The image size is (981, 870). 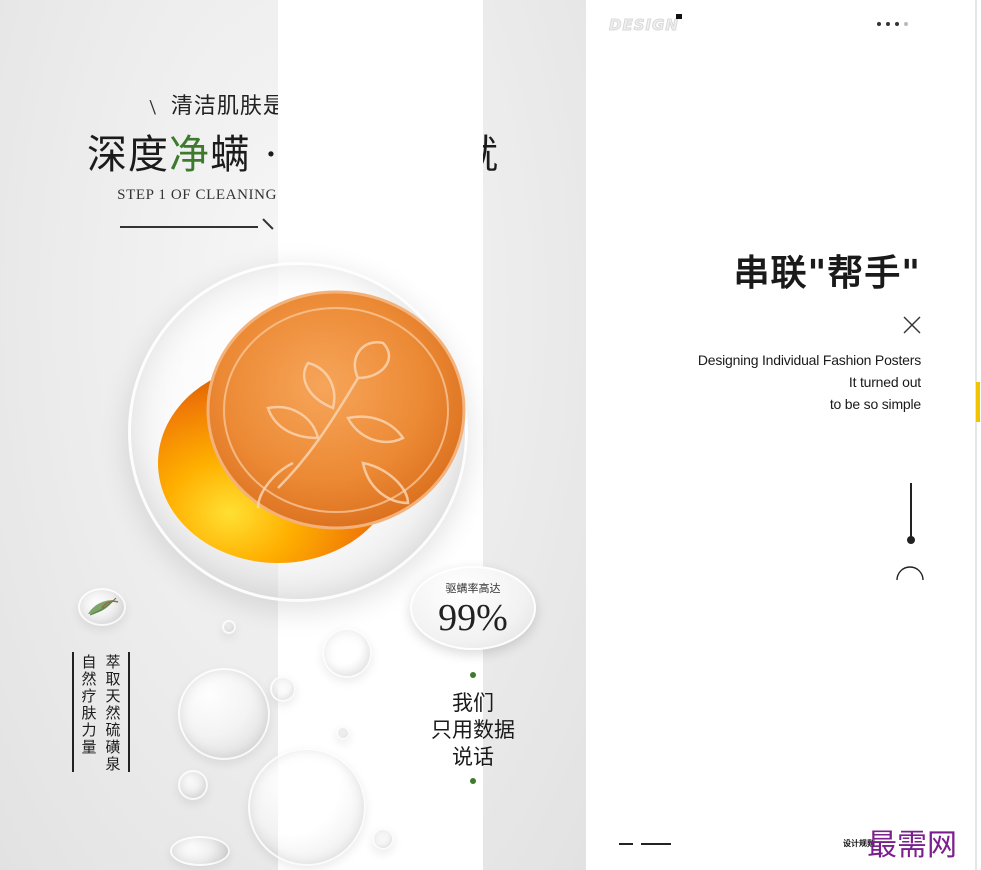 I want to click on vertical-char: 泉, so click(x=113, y=764).